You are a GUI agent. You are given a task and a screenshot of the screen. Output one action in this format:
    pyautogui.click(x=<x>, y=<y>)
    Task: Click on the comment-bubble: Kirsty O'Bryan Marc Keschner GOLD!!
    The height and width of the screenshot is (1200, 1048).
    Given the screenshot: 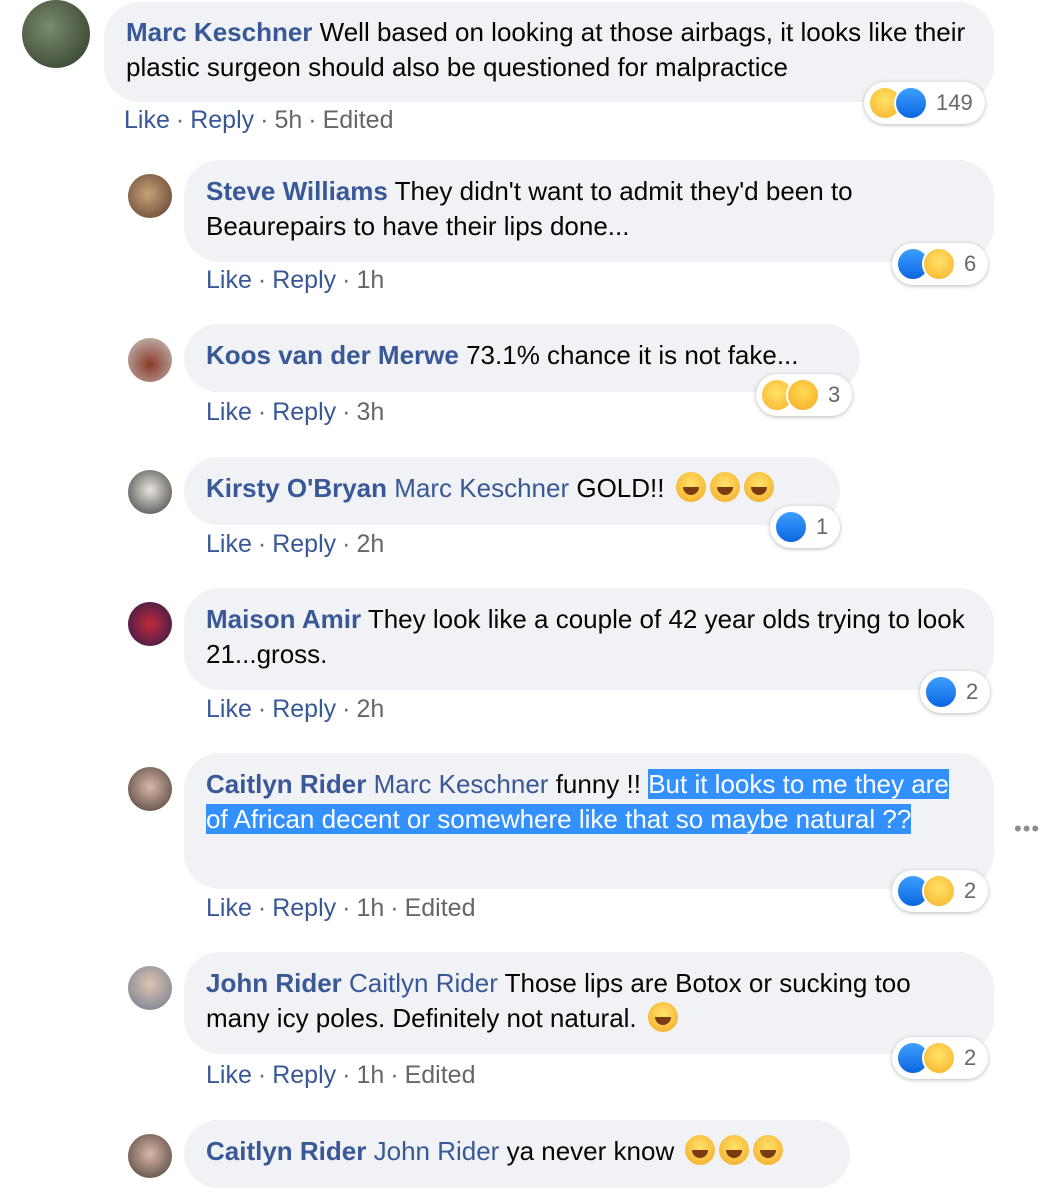 What is the action you would take?
    pyautogui.click(x=512, y=491)
    